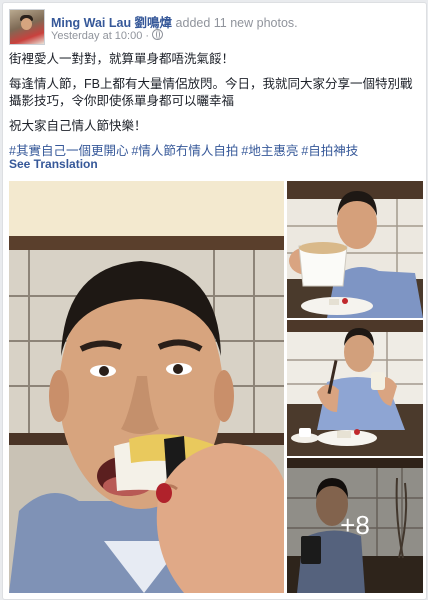  I want to click on hashtag-link: #自拍神技, so click(329, 151).